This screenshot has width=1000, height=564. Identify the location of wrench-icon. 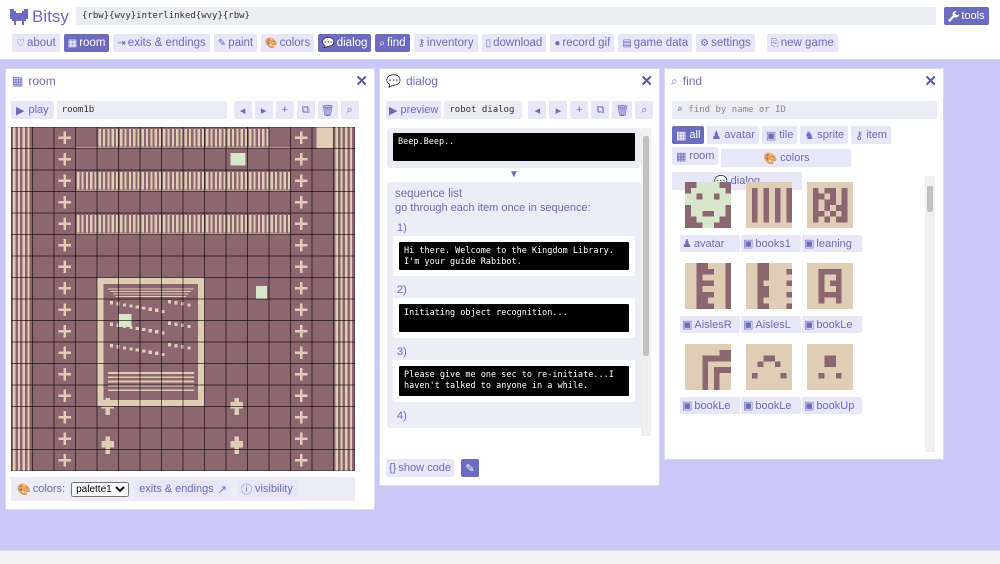
(954, 16).